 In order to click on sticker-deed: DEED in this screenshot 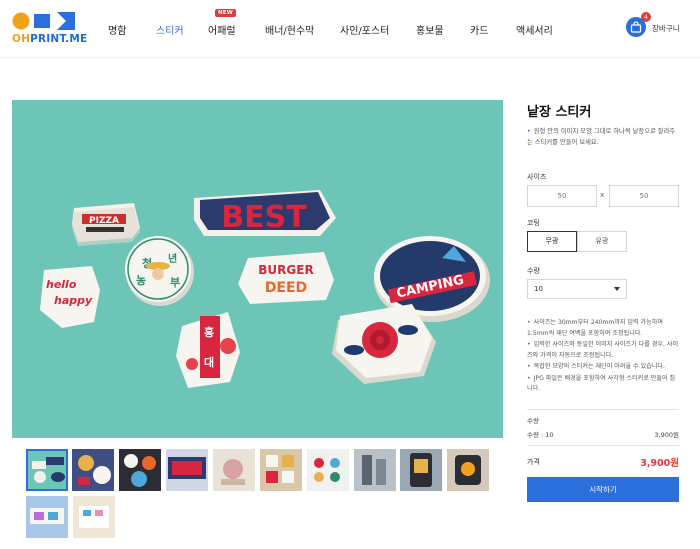, I will do `click(286, 288)`.